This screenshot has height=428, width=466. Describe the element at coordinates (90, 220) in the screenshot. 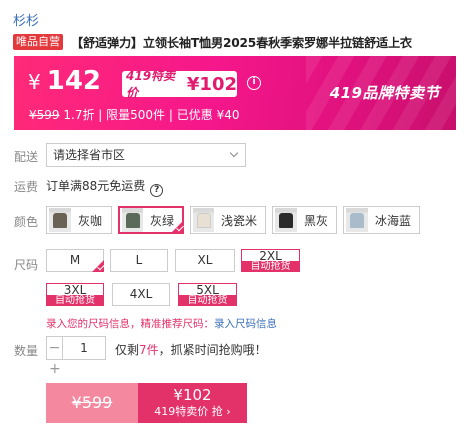

I see `color-option-label: 灰咖` at that location.